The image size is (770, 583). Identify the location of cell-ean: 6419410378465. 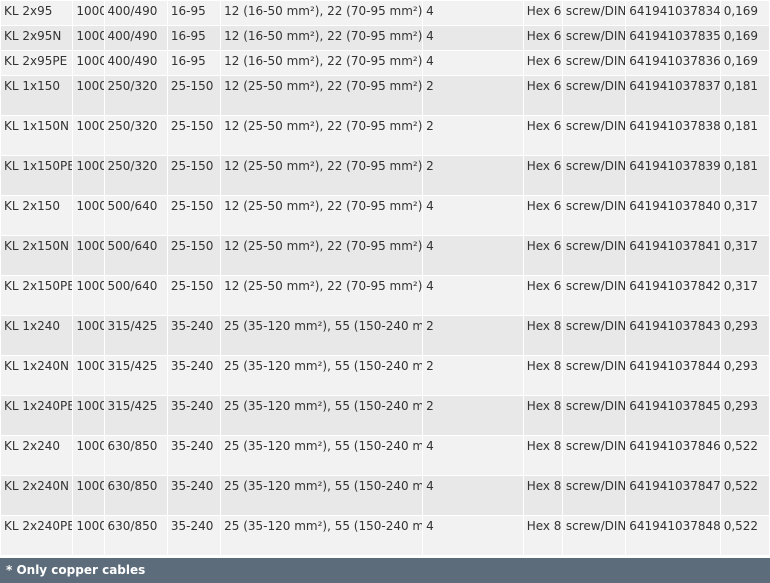
(673, 455).